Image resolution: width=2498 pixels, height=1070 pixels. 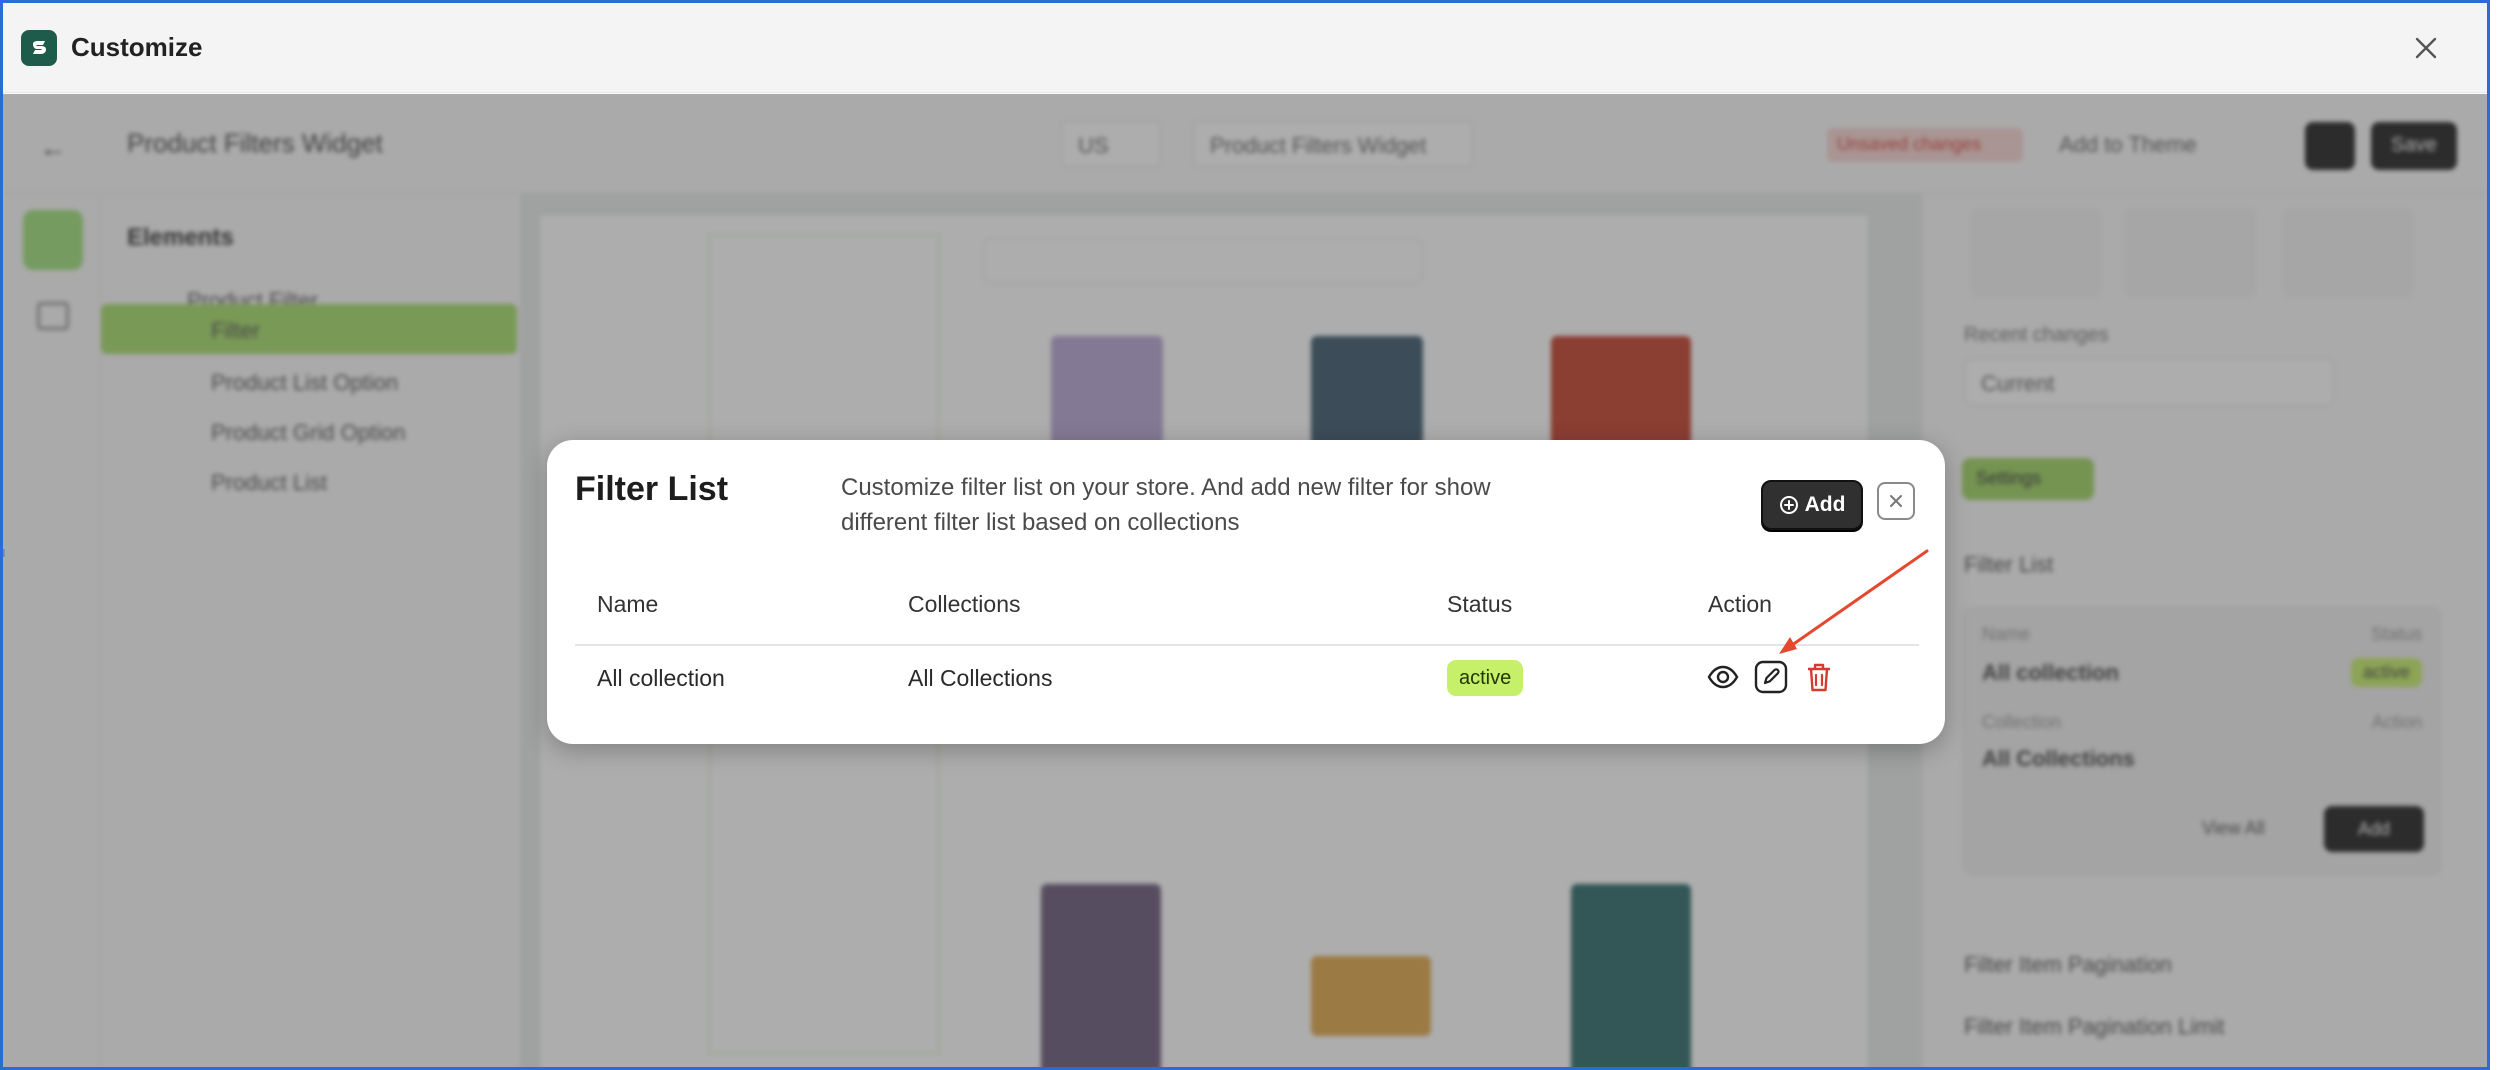 What do you see at coordinates (1789, 505) in the screenshot?
I see `plus-circle-icon` at bounding box center [1789, 505].